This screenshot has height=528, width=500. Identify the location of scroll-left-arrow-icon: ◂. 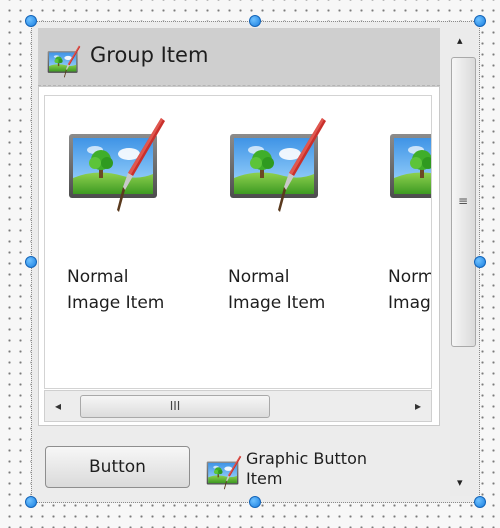
(58, 406).